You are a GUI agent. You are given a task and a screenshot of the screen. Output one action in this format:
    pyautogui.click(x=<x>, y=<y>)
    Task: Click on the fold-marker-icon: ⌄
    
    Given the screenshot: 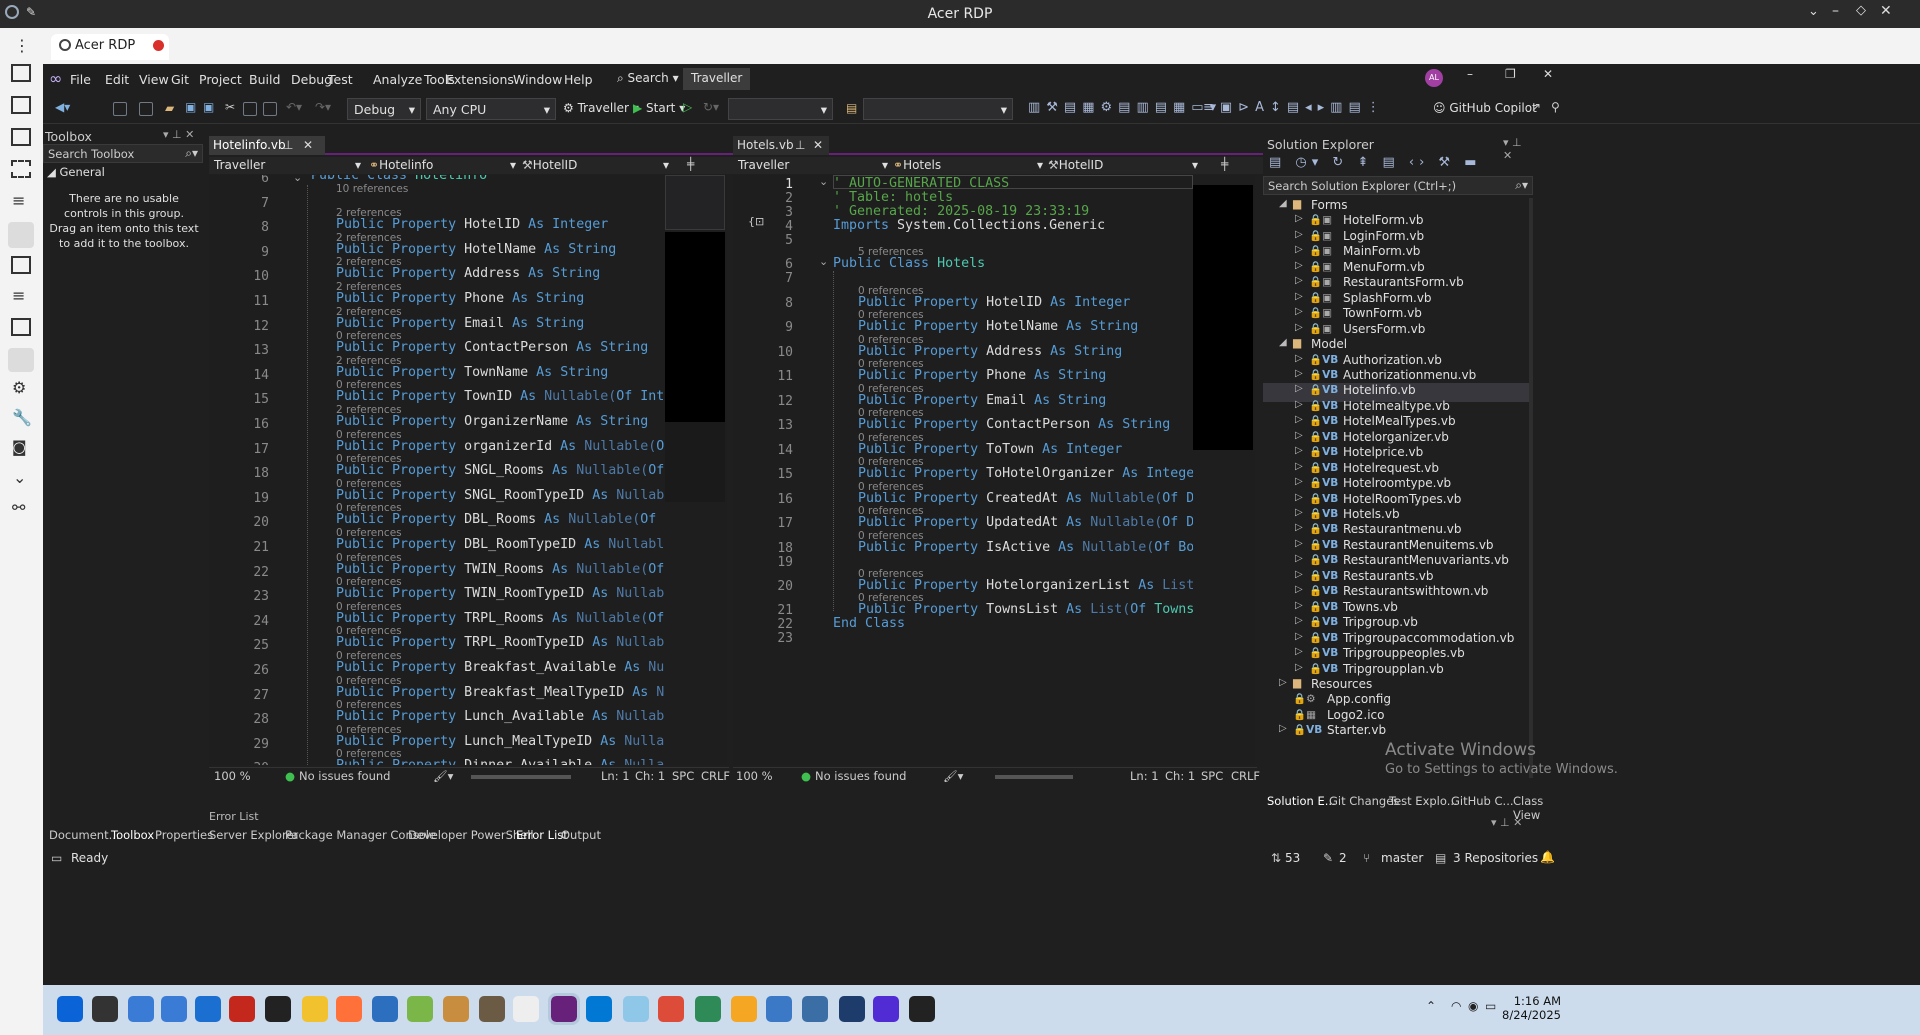 What is the action you would take?
    pyautogui.click(x=823, y=181)
    